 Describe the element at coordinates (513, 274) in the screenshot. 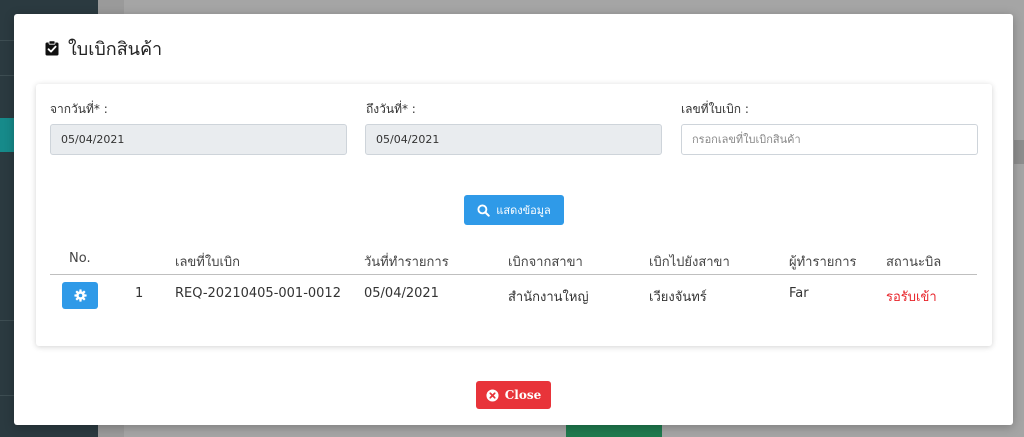

I see `table-header-divider` at that location.